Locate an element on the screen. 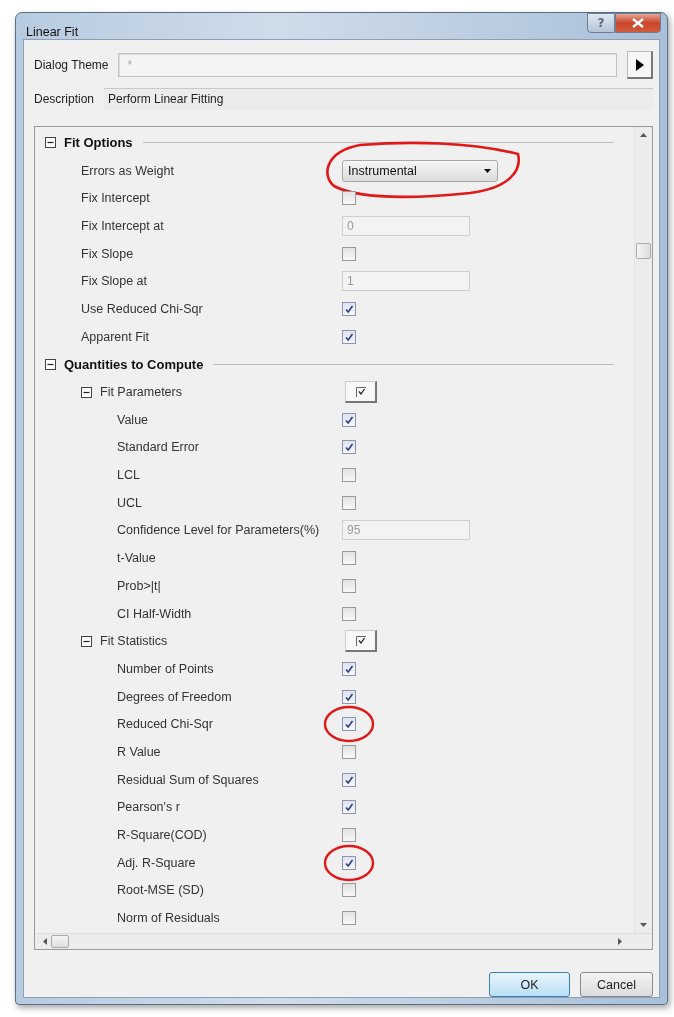  option-label: Fix Intercept at is located at coordinates (122, 225).